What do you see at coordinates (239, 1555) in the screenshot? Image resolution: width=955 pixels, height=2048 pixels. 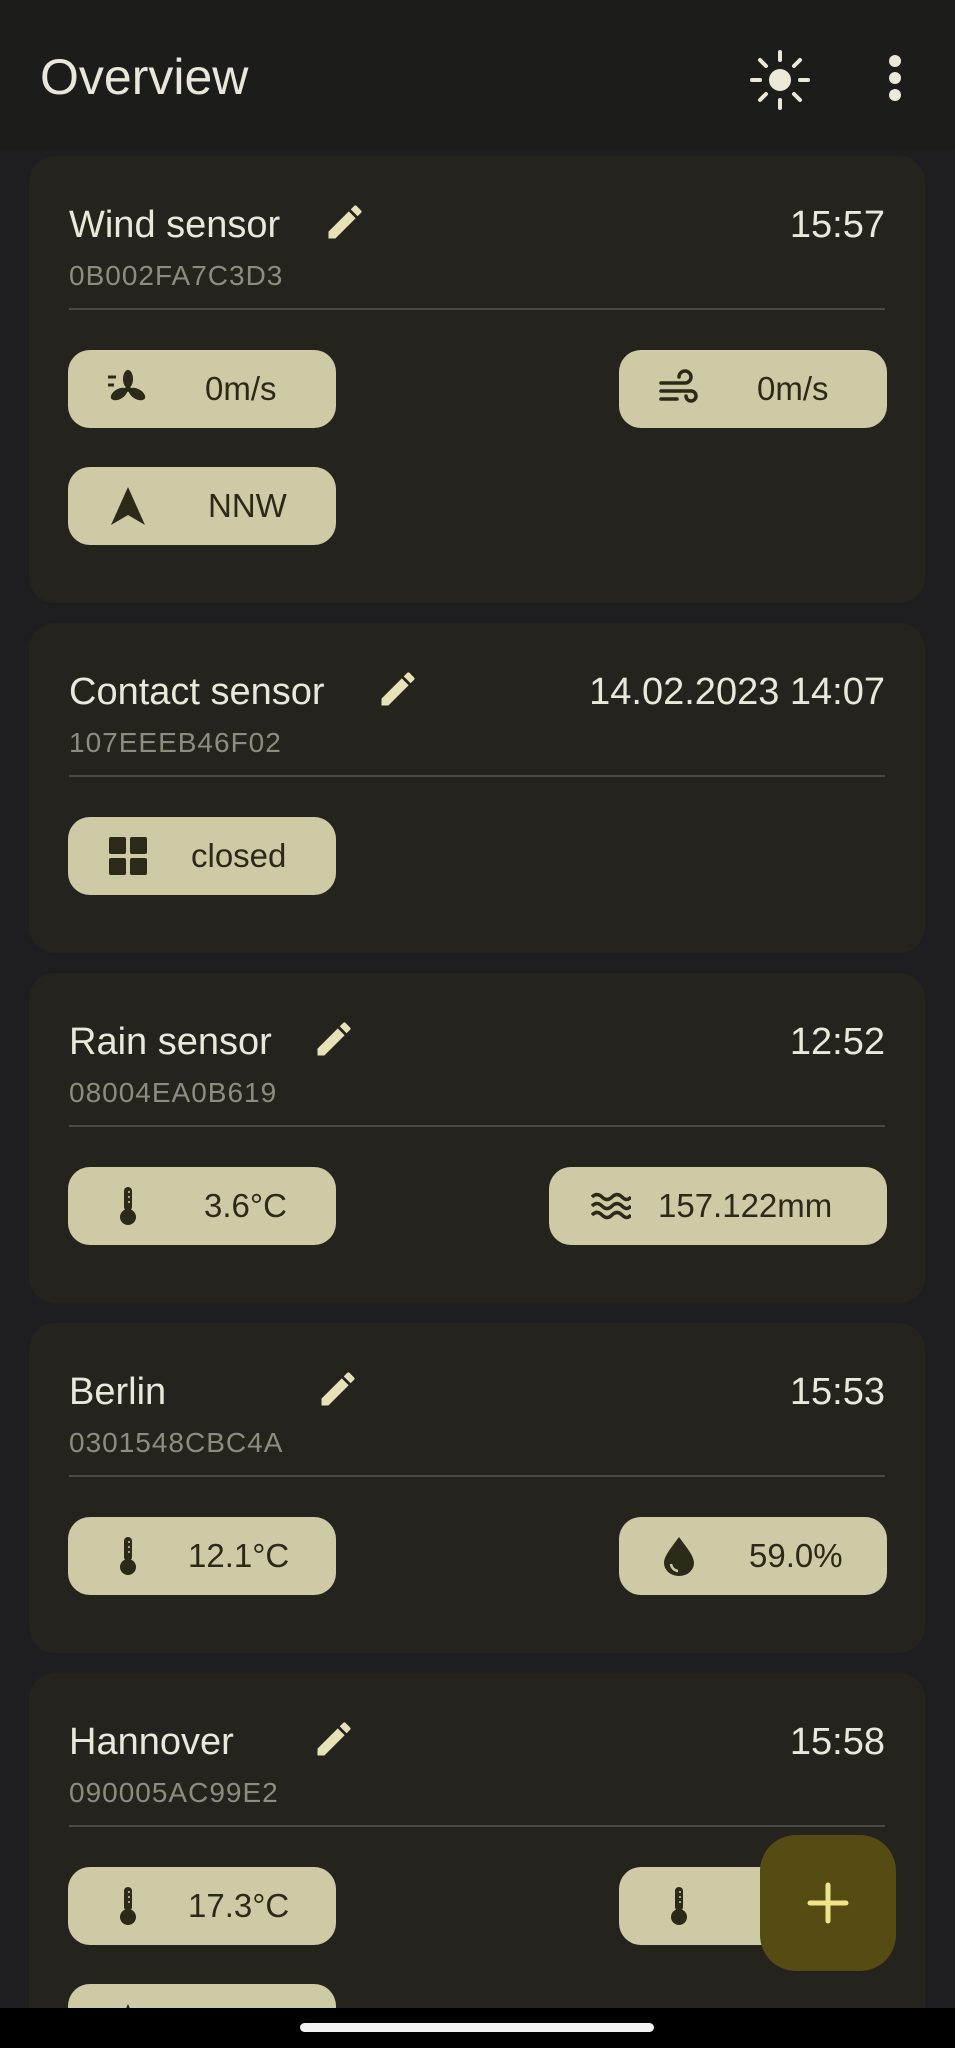 I see `chip-value: 12.1°C` at bounding box center [239, 1555].